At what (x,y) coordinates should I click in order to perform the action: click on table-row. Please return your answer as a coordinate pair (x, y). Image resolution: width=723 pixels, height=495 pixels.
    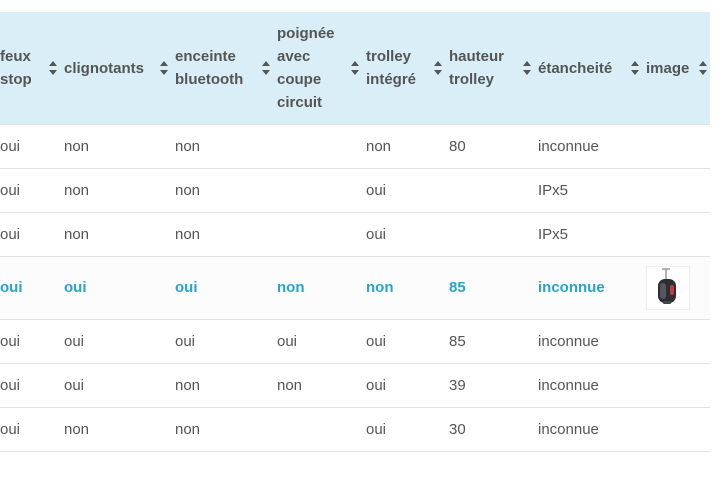
    Looking at the image, I should click on (355, 472).